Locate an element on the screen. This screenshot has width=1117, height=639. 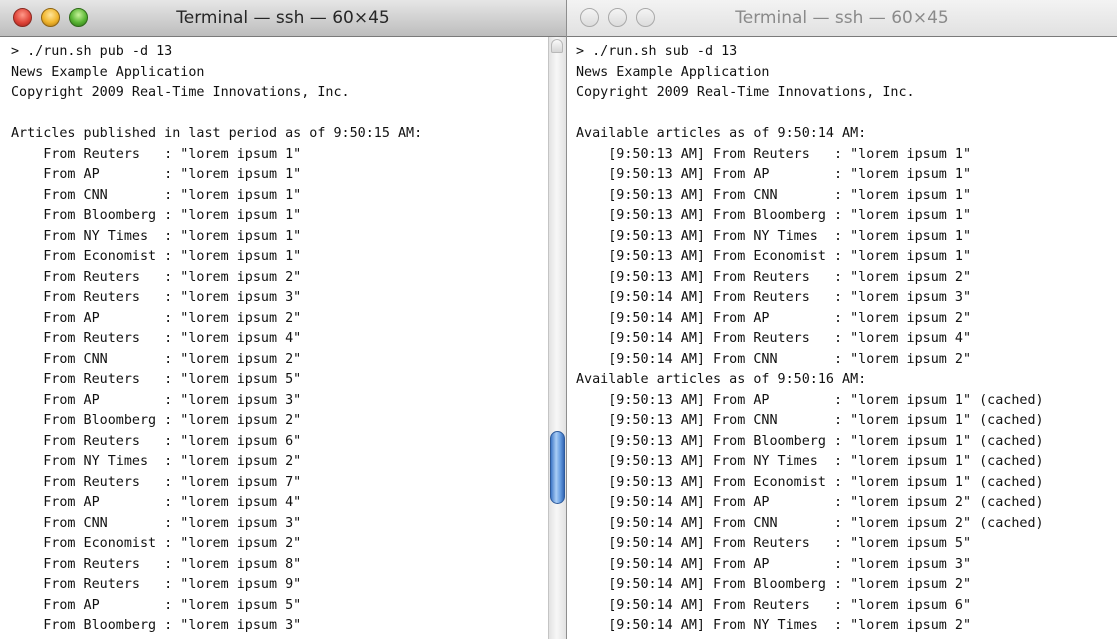
terminal-line: From NY Times : "lorem ipsum 2" is located at coordinates (156, 461).